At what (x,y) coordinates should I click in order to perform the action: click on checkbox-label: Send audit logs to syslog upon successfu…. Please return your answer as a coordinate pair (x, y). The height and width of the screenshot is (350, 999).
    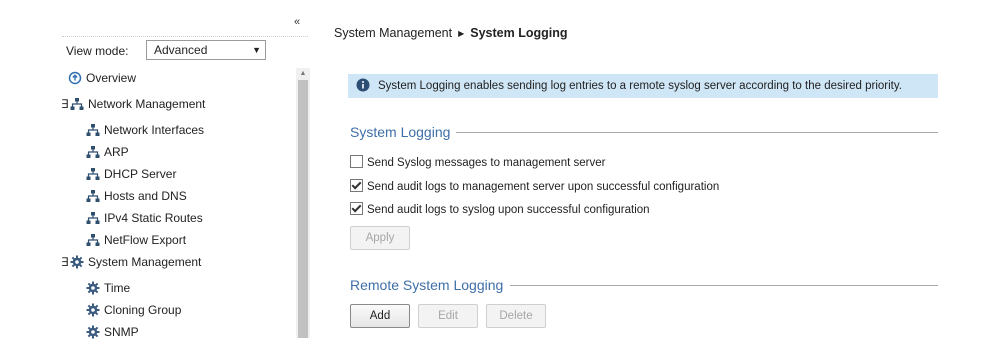
    Looking at the image, I should click on (508, 210).